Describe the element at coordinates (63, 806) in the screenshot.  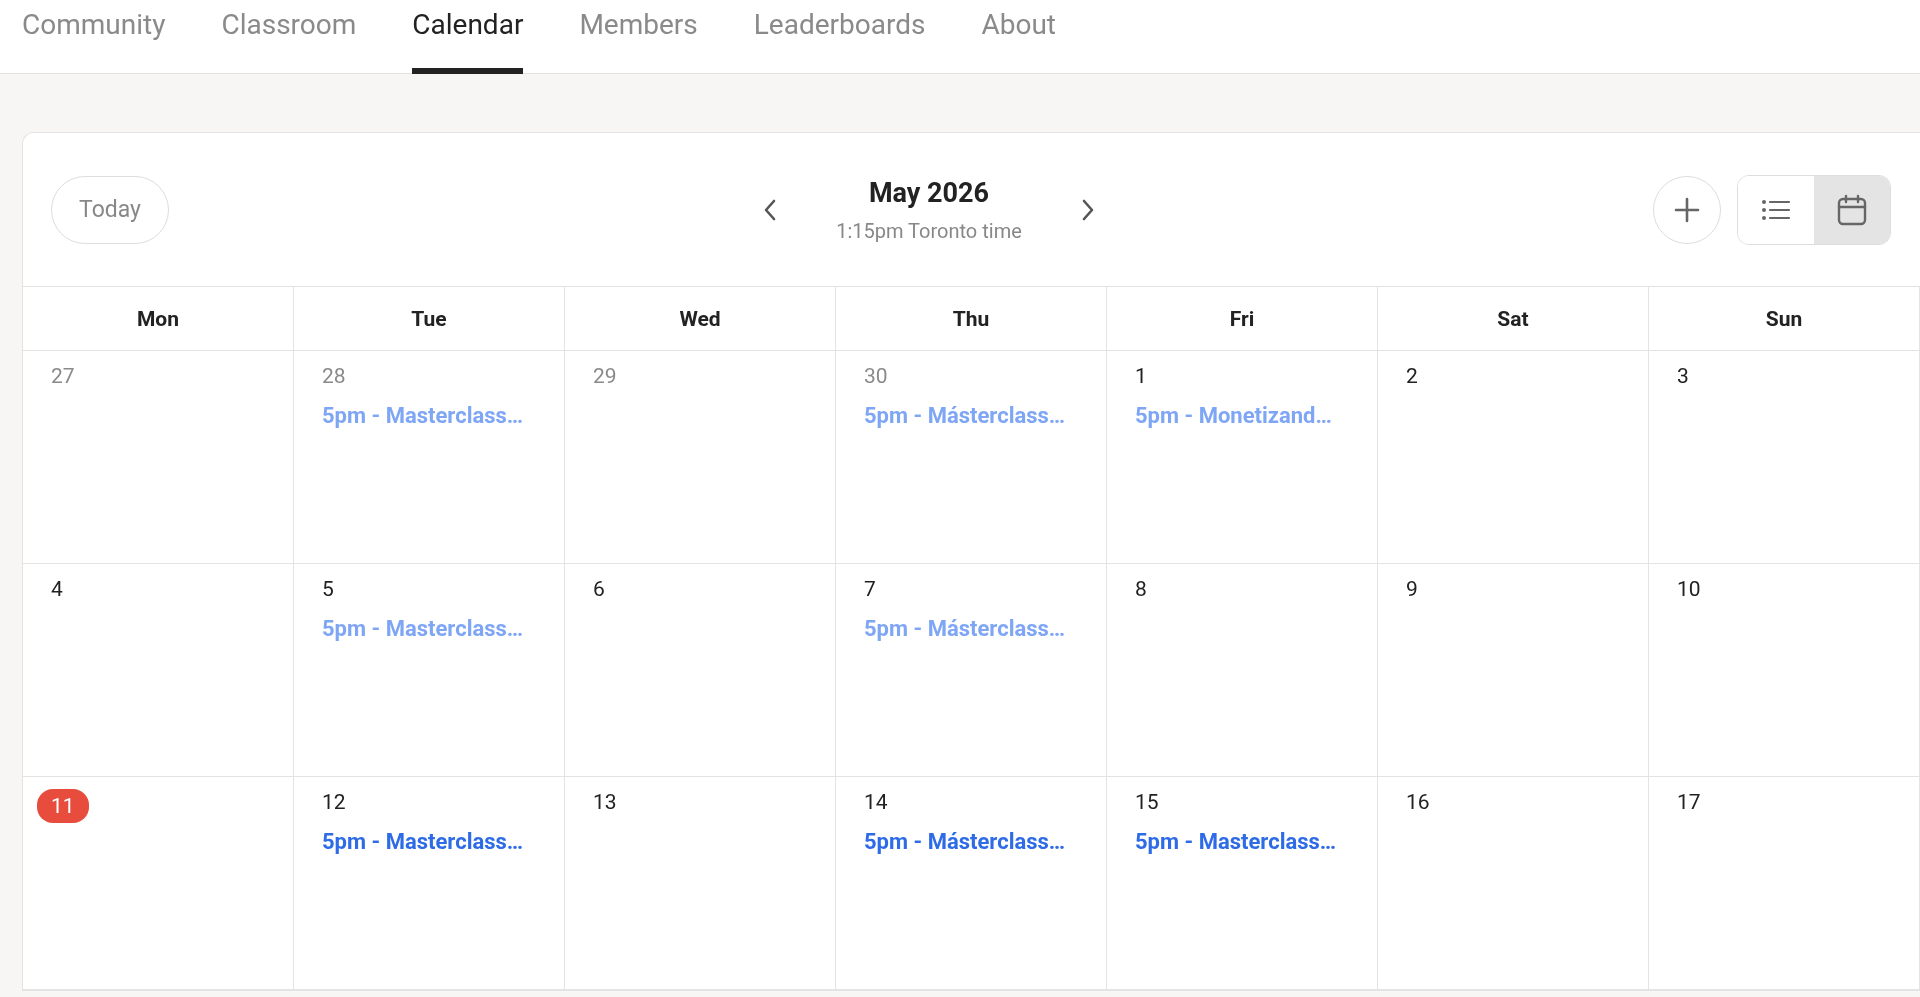
I see `today-date-badge: 11` at that location.